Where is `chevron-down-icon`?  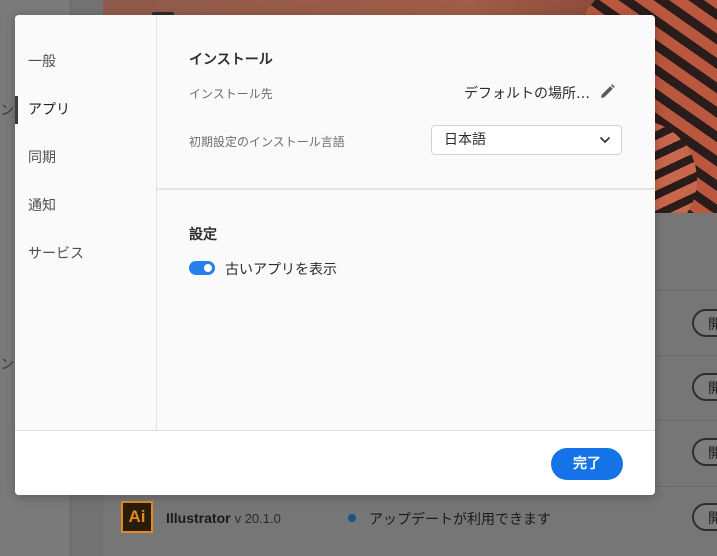 chevron-down-icon is located at coordinates (605, 140).